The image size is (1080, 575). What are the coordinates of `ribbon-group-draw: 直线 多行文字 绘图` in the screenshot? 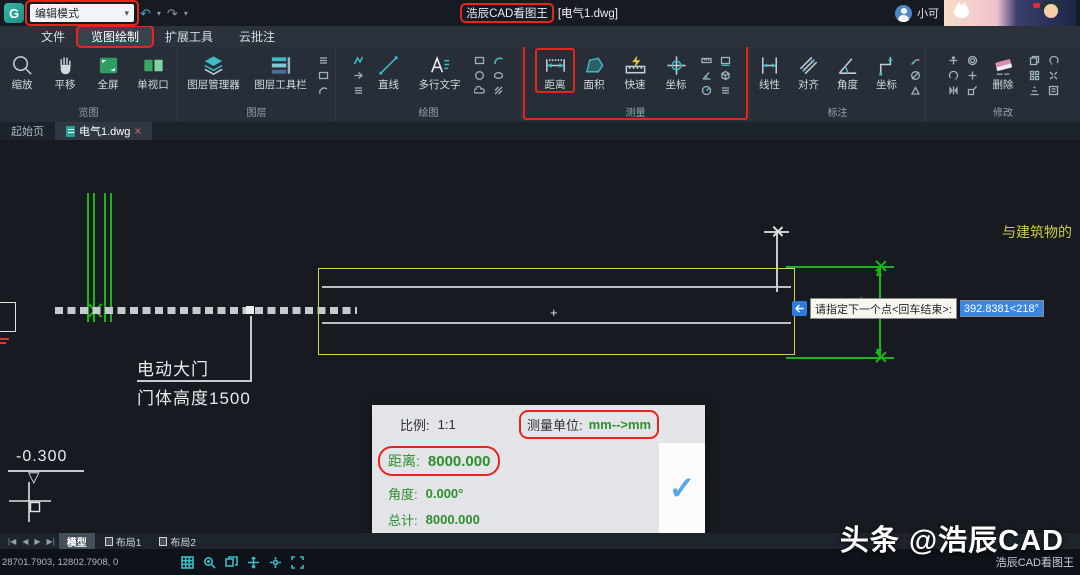 It's located at (429, 84).